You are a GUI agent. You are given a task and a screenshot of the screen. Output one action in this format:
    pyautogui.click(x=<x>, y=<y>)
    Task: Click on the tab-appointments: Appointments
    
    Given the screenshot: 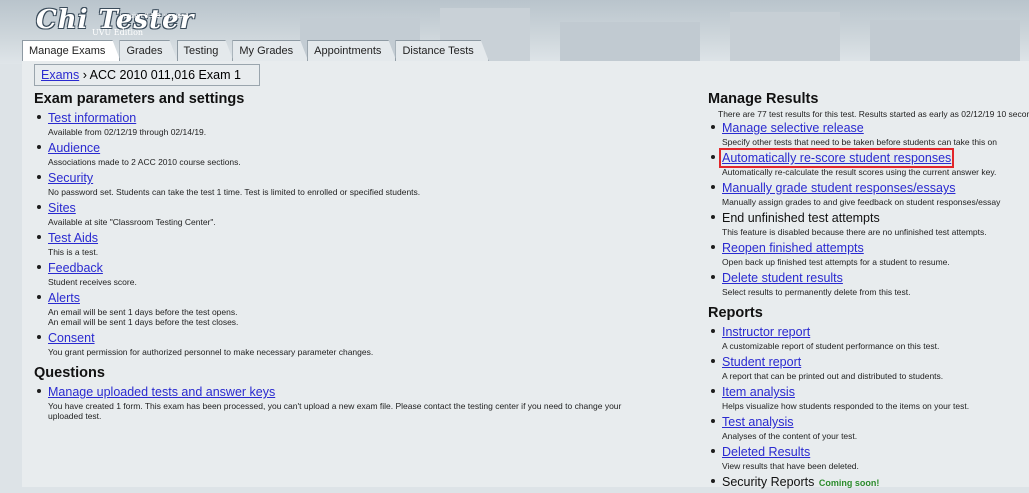 What is the action you would take?
    pyautogui.click(x=351, y=50)
    